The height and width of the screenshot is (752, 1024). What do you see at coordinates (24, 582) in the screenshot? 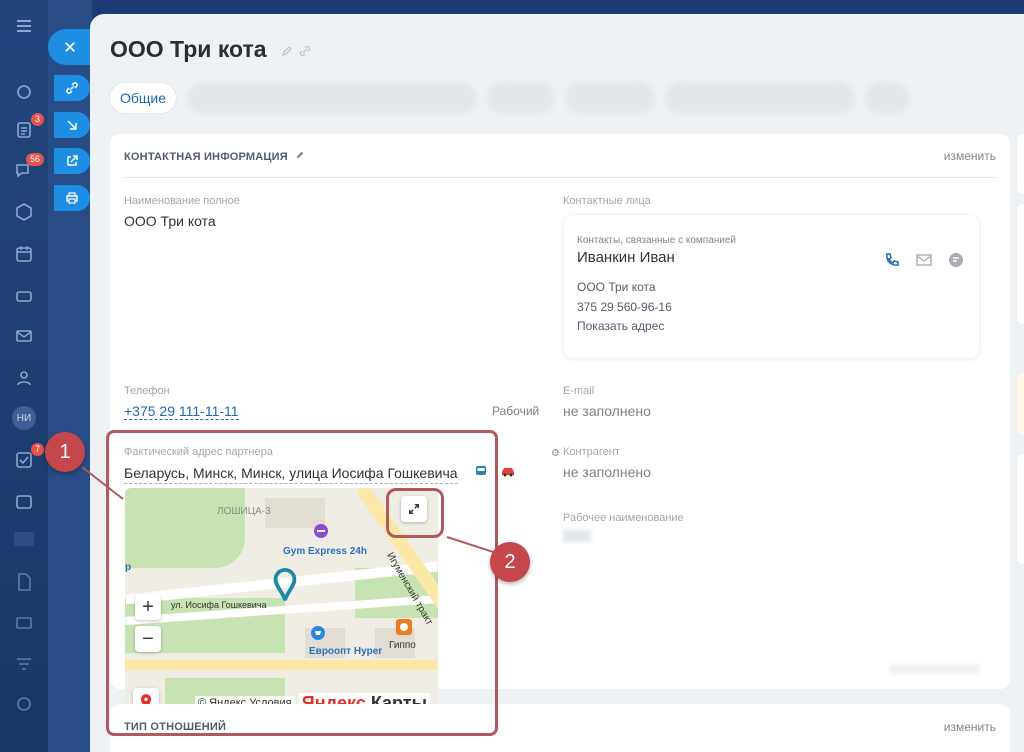
I see `document-icon` at bounding box center [24, 582].